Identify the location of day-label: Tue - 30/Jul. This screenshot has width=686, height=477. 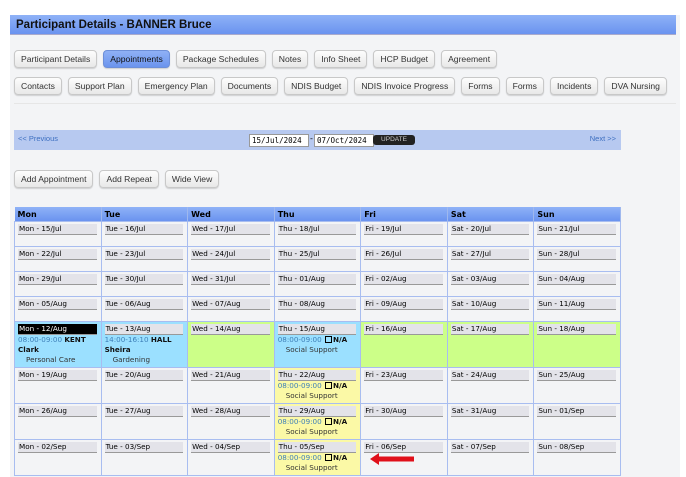
(144, 279).